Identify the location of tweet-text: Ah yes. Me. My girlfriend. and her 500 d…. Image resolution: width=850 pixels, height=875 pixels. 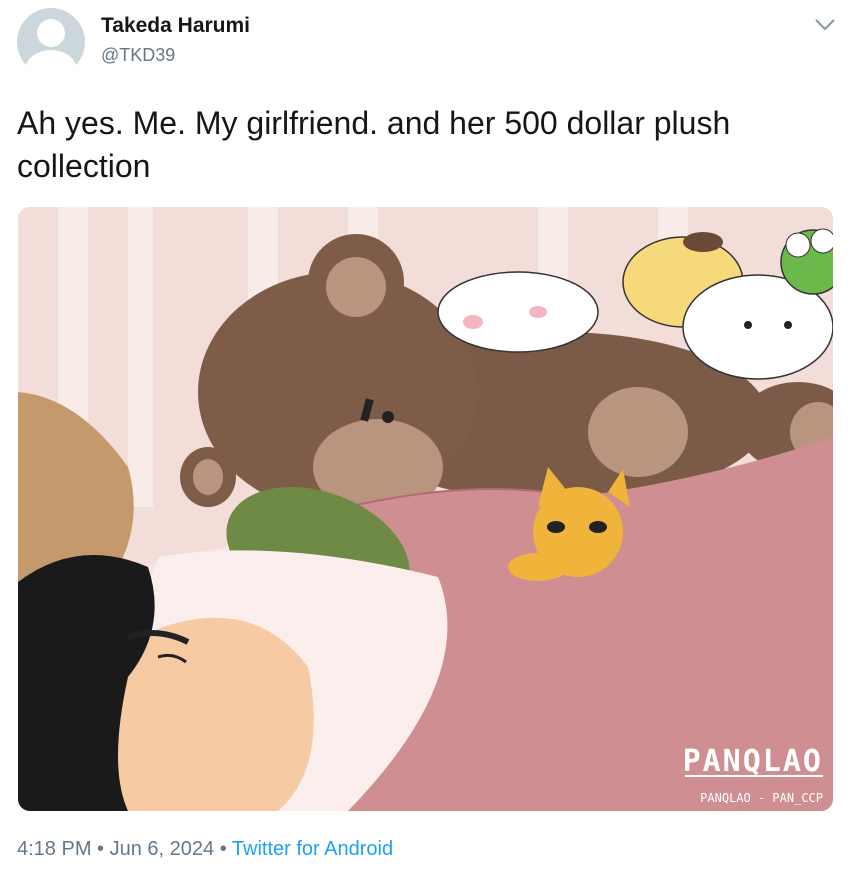
(374, 144).